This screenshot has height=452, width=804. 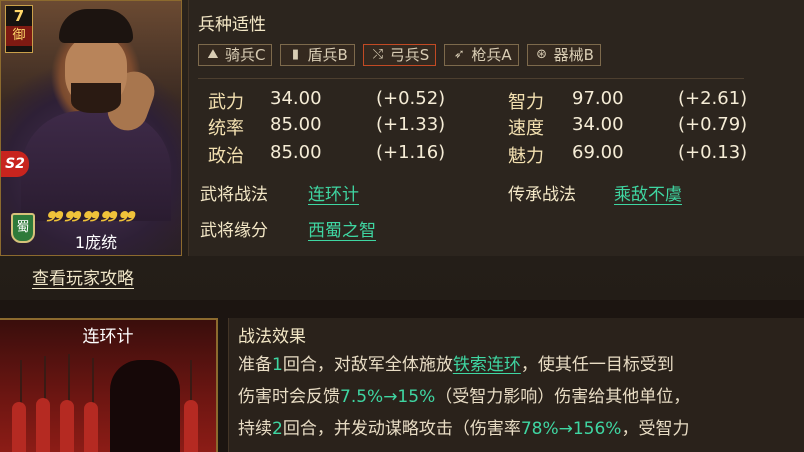 I want to click on stat-label-force: 武力, so click(x=226, y=102).